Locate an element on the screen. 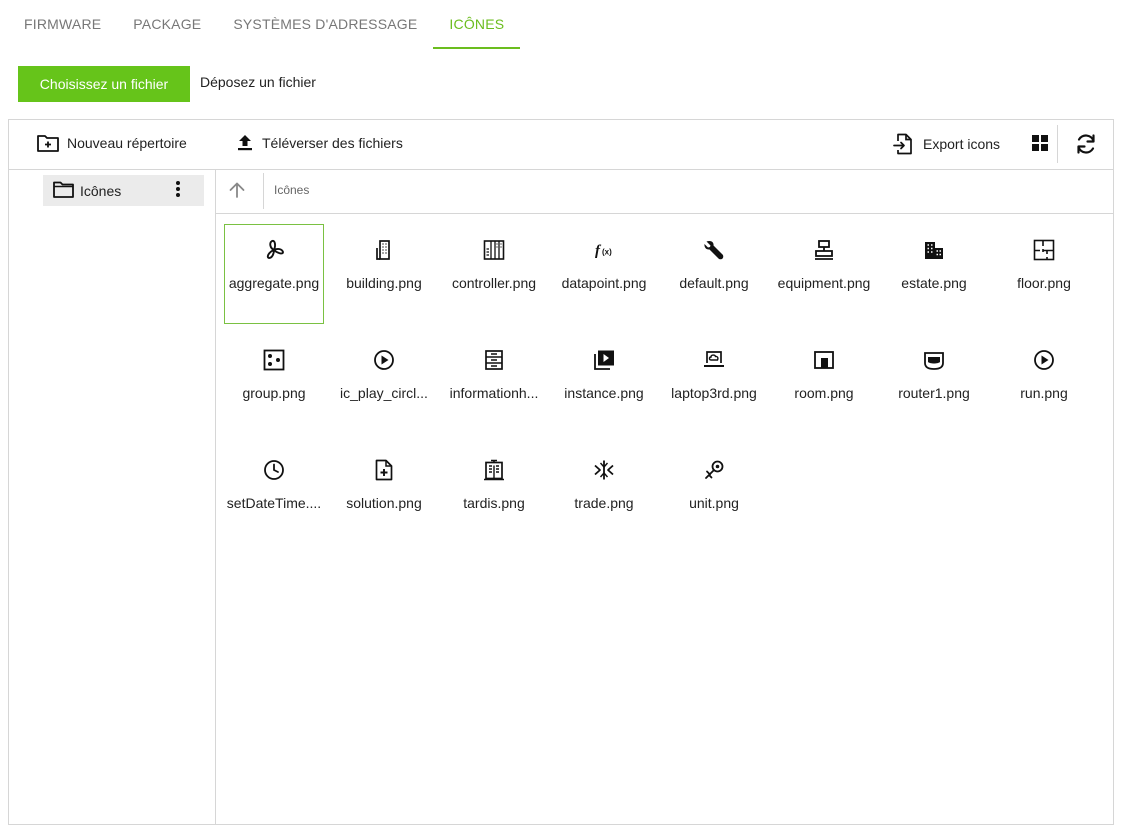 Image resolution: width=1123 pixels, height=833 pixels. file-name: run.png is located at coordinates (1044, 393).